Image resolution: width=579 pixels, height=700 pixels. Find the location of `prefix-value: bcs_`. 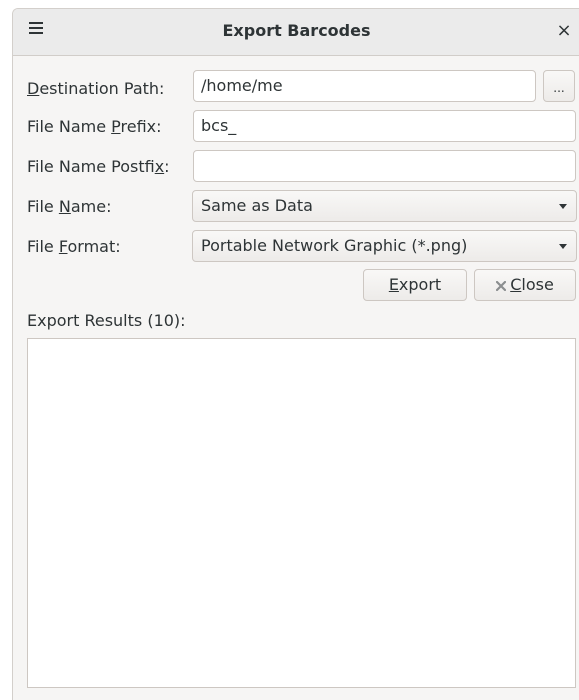

prefix-value: bcs_ is located at coordinates (219, 125).